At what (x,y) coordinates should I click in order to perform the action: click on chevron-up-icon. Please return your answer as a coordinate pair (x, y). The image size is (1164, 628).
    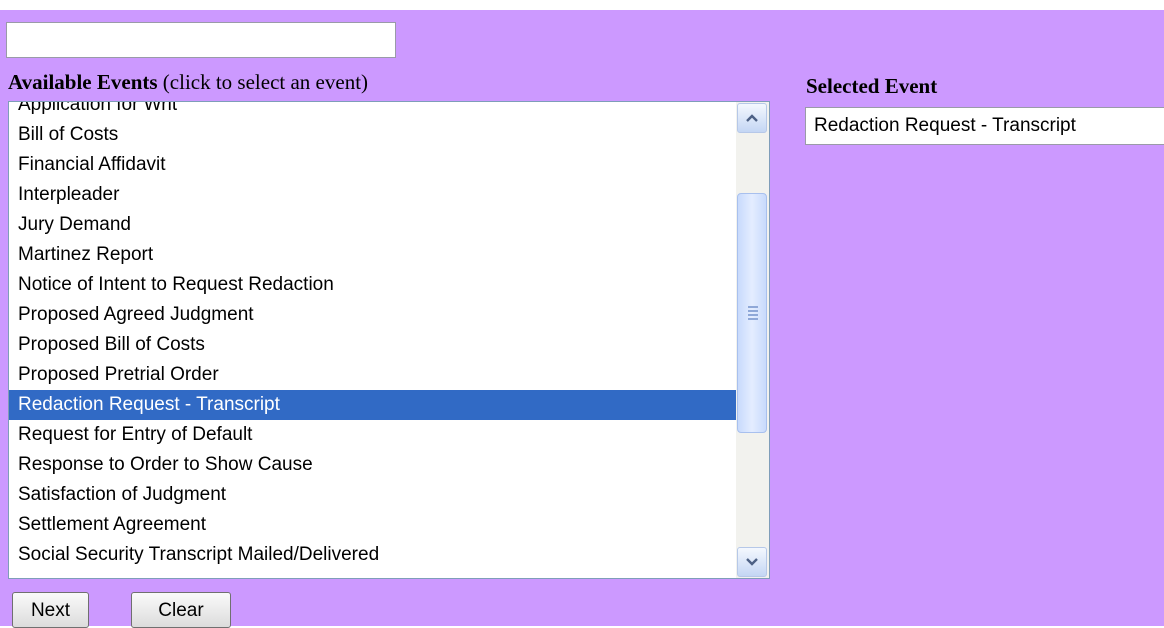
    Looking at the image, I should click on (752, 118).